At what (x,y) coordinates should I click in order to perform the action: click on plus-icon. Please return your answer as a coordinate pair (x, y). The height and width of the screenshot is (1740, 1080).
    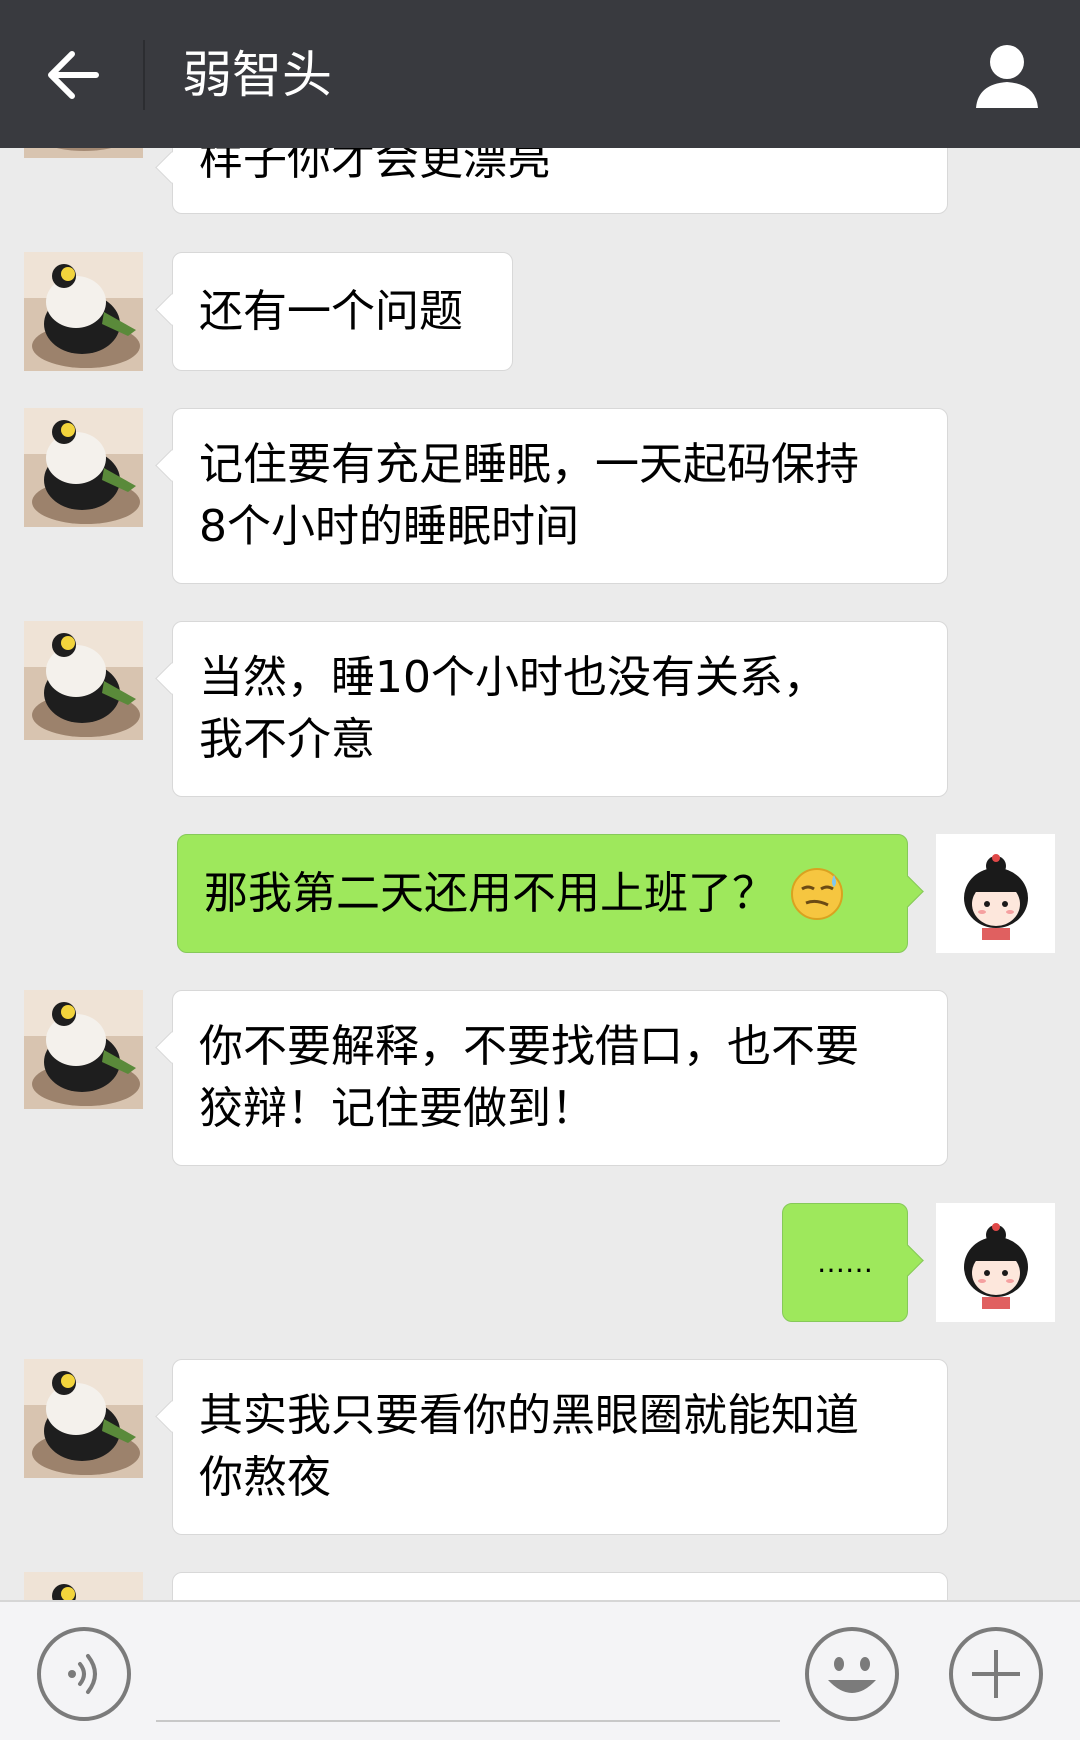
    Looking at the image, I should click on (996, 1674).